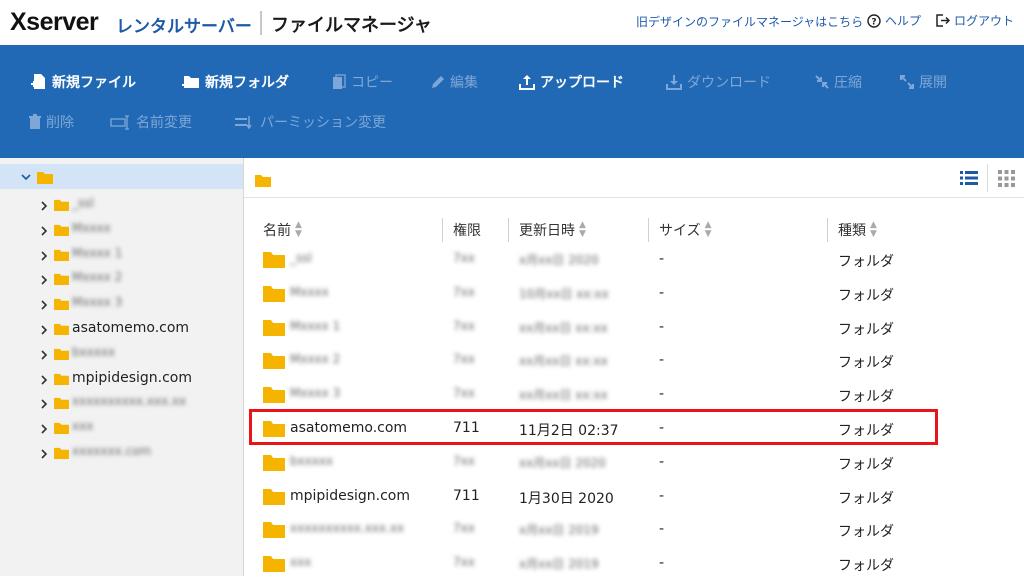 The width and height of the screenshot is (1024, 580). I want to click on file-name: Mxxxx 3, so click(315, 393).